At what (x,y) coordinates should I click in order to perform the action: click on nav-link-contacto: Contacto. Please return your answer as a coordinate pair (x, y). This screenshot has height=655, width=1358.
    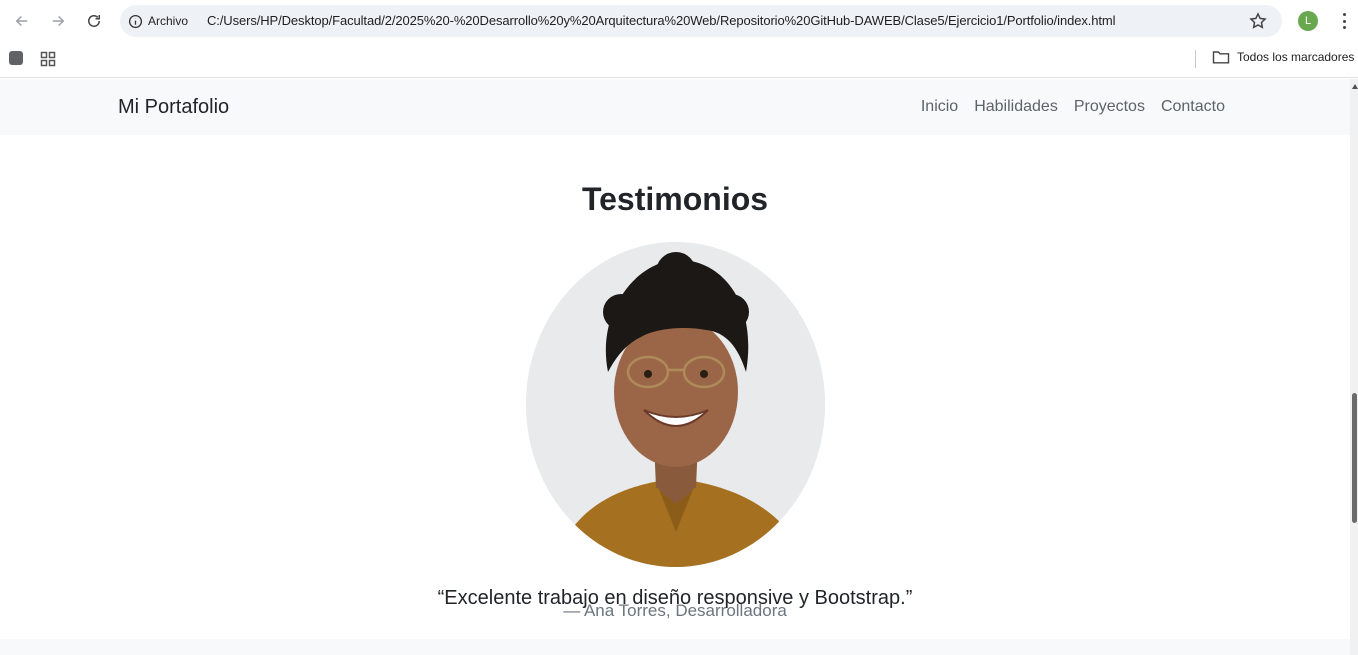
    Looking at the image, I should click on (1193, 107).